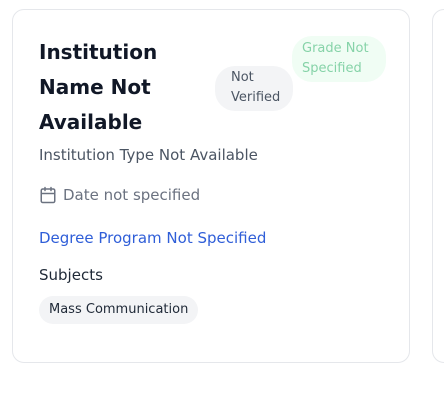 This screenshot has height=400, width=444. What do you see at coordinates (438, 186) in the screenshot?
I see `next-card-edge` at bounding box center [438, 186].